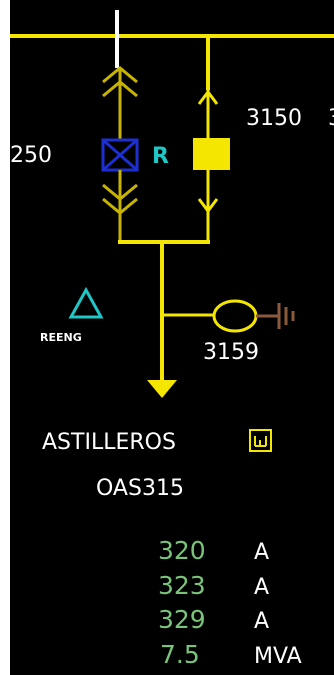  What do you see at coordinates (61, 337) in the screenshot?
I see `reclose-label: REENG` at bounding box center [61, 337].